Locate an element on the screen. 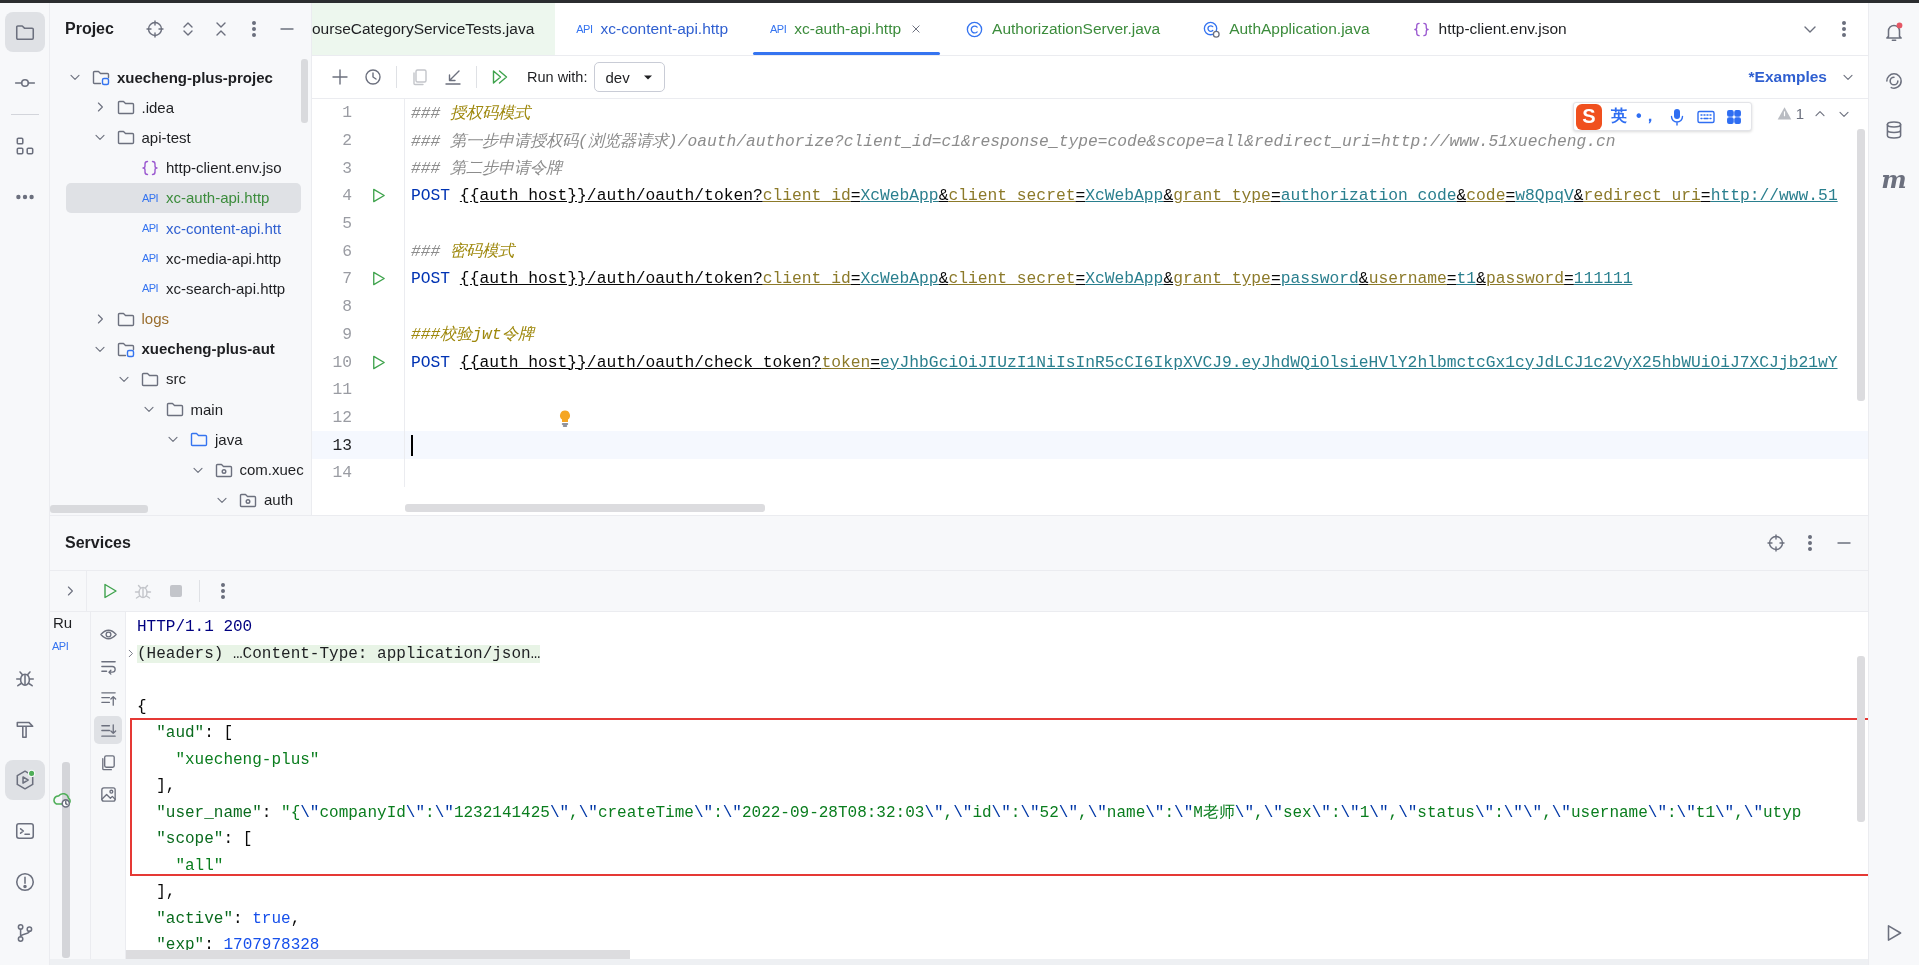 This screenshot has height=965, width=1919. editor-tab: http-client.env.json is located at coordinates (1489, 29).